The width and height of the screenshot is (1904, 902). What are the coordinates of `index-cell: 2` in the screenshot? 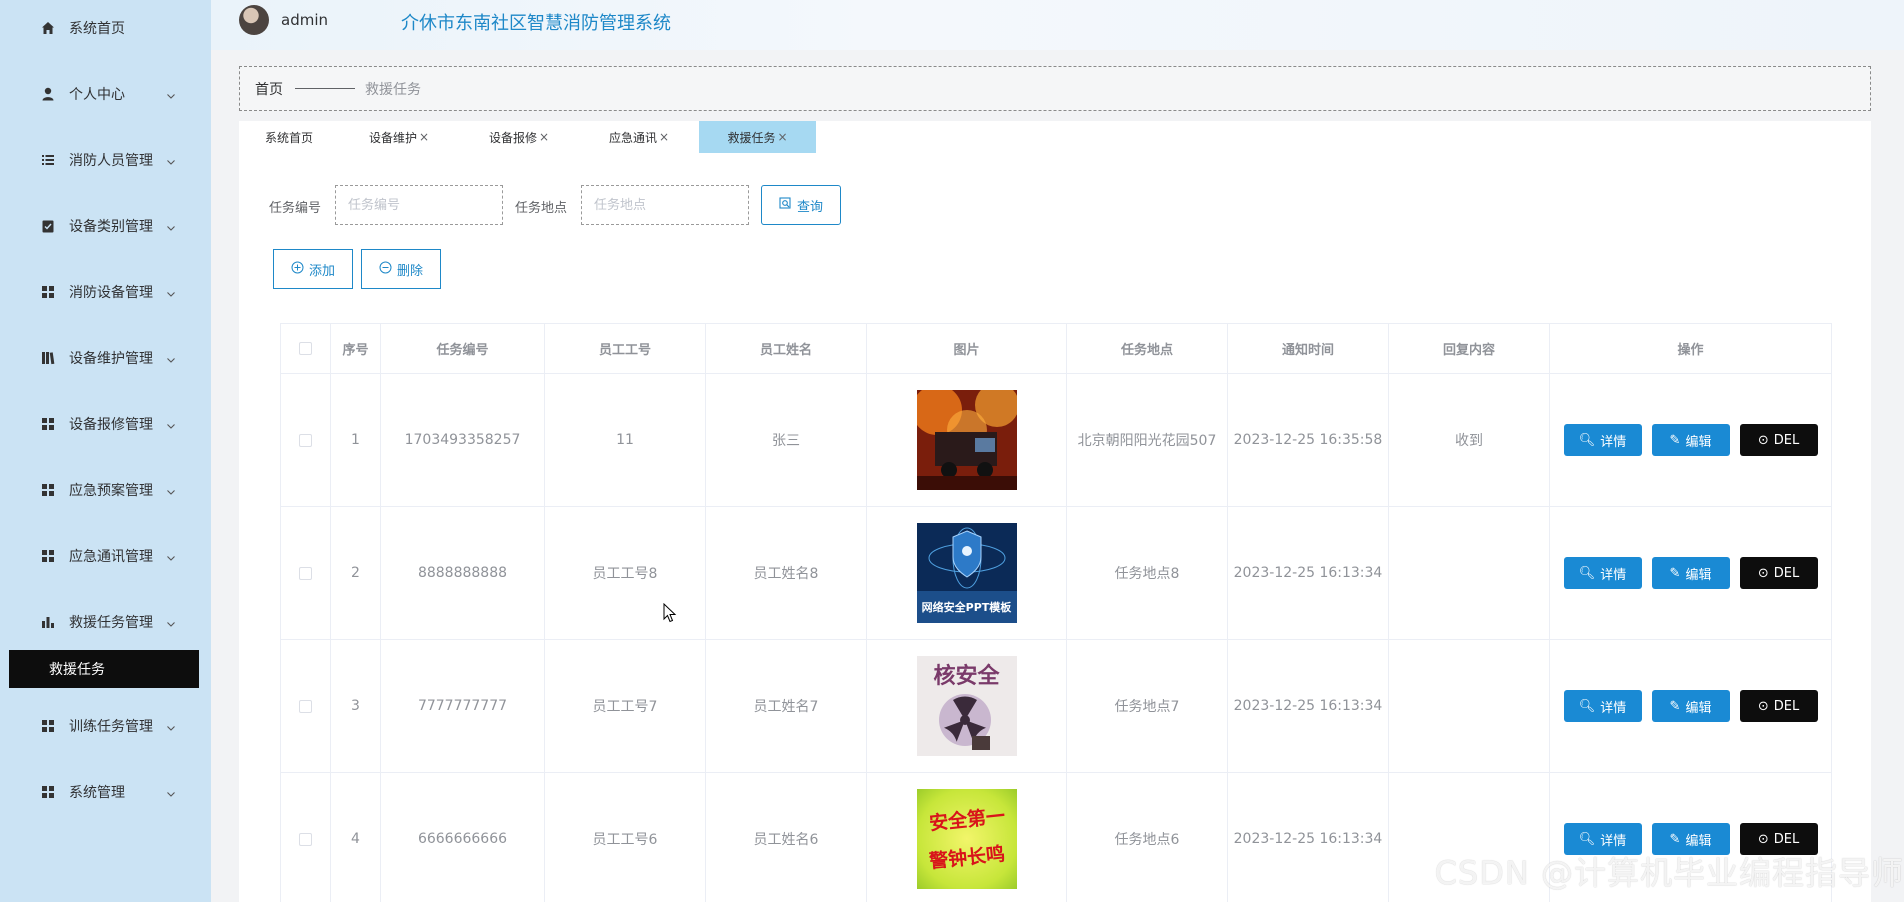 It's located at (356, 573).